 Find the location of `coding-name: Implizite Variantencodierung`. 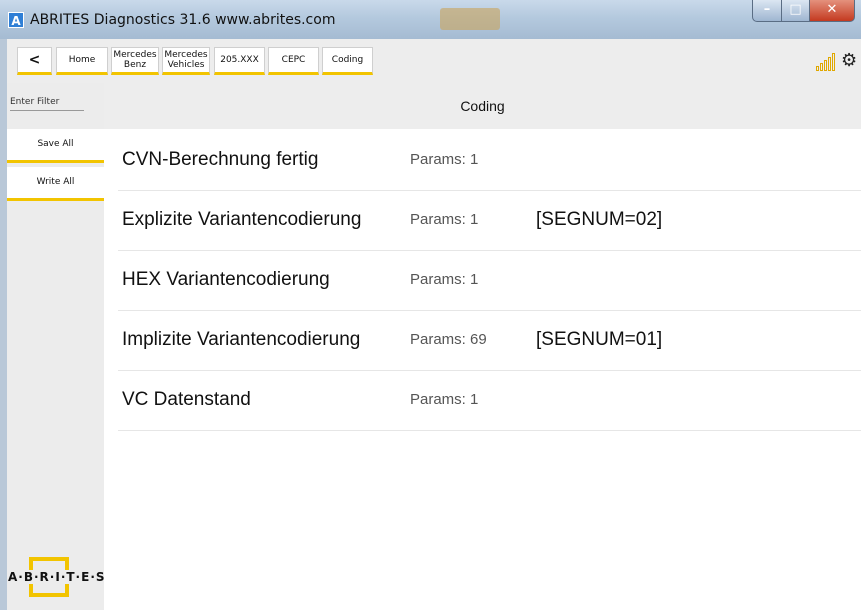

coding-name: Implizite Variantencodierung is located at coordinates (241, 339).